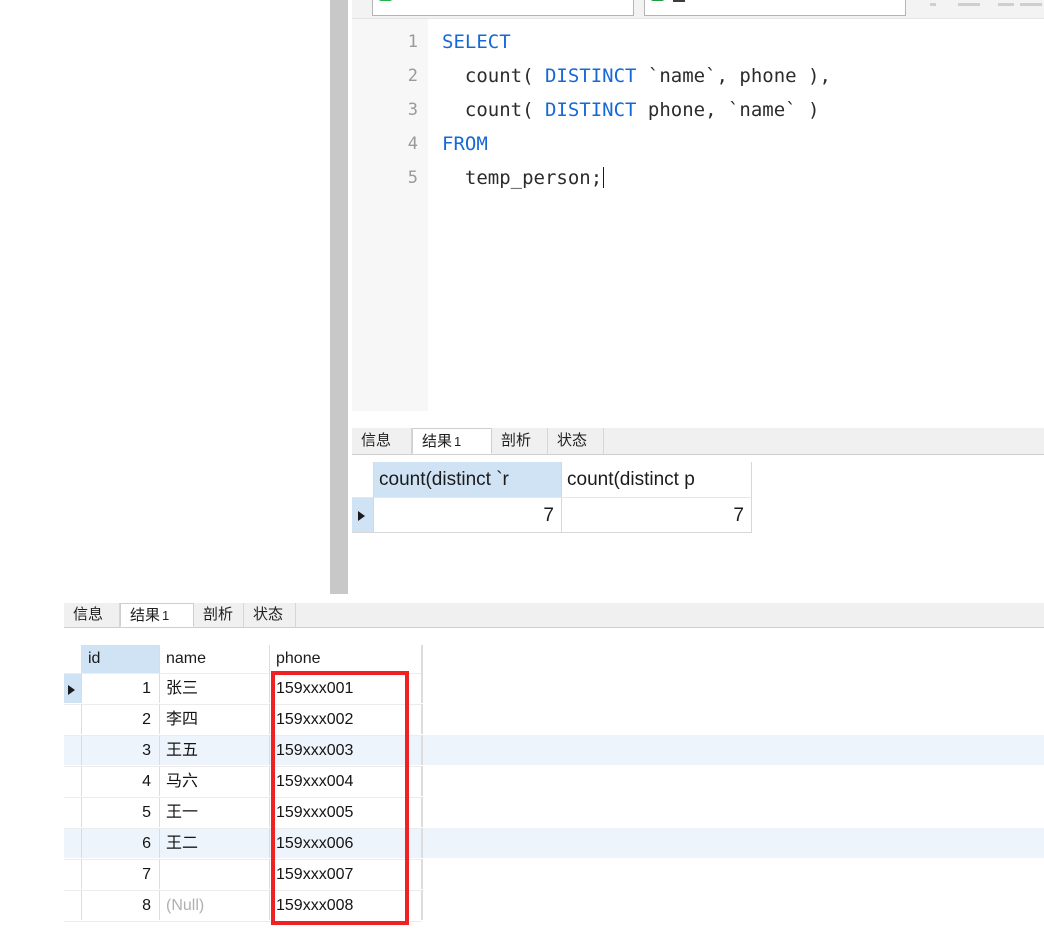 Image resolution: width=1044 pixels, height=930 pixels. I want to click on cell-phone: 159xxx005, so click(346, 812).